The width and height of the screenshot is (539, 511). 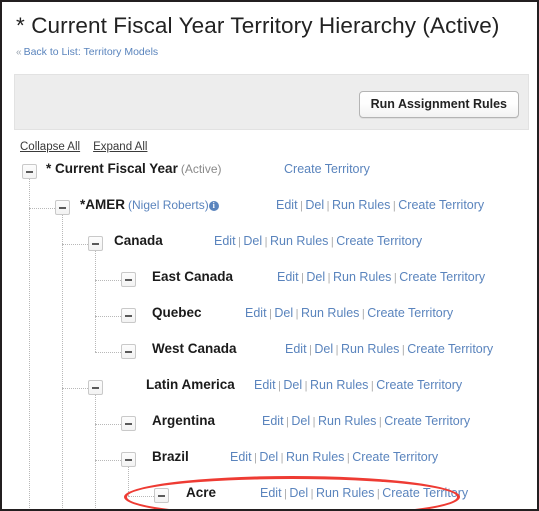 I want to click on info-circle-icon: i, so click(x=213, y=206).